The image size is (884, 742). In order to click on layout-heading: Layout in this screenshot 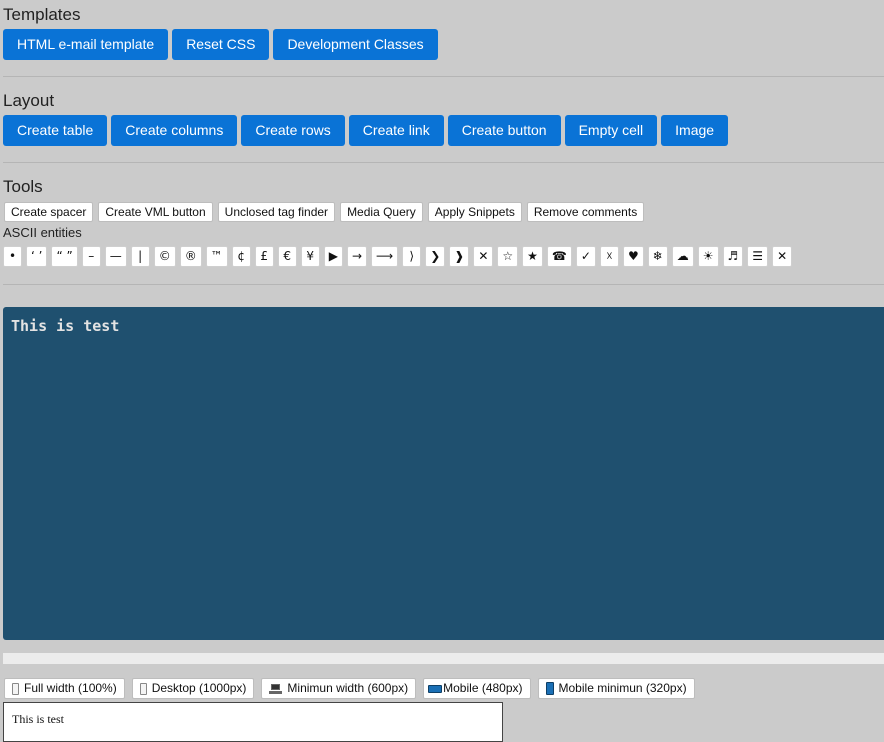, I will do `click(29, 100)`.